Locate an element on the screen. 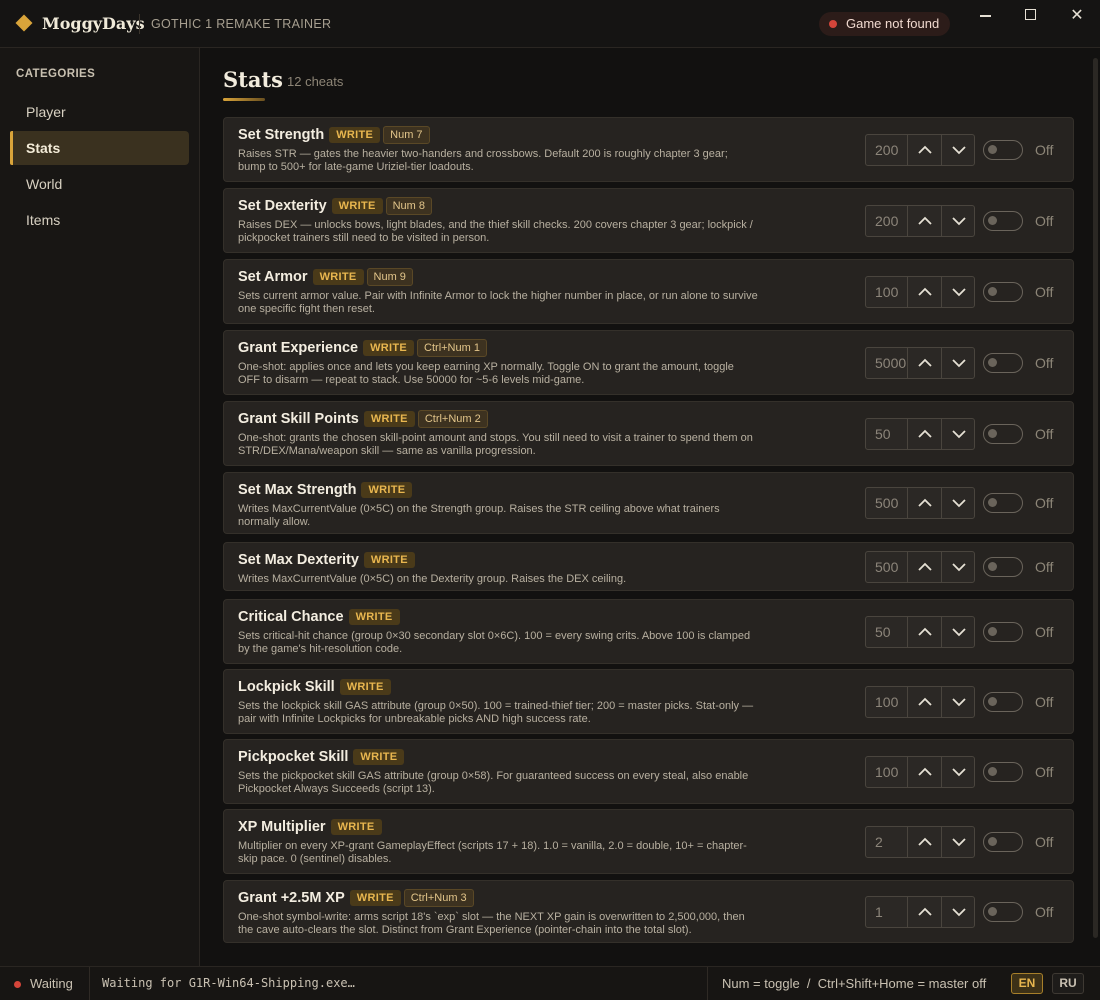  value-stepper: 200 is located at coordinates (920, 221).